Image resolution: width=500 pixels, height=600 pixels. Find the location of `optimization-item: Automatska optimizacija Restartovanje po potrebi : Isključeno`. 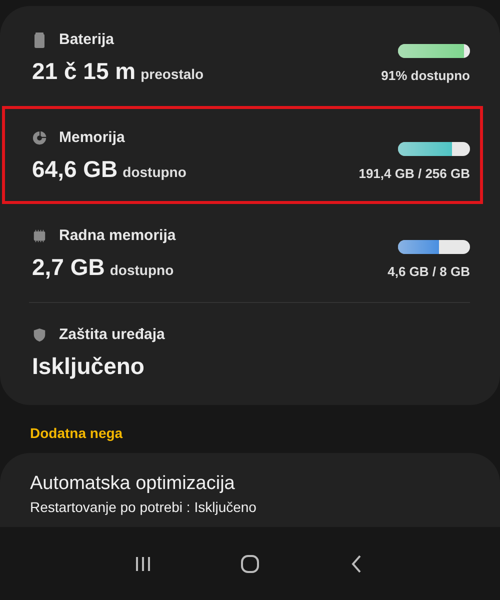

optimization-item: Automatska optimizacija Restartovanje po potrebi : Isključeno is located at coordinates (250, 490).